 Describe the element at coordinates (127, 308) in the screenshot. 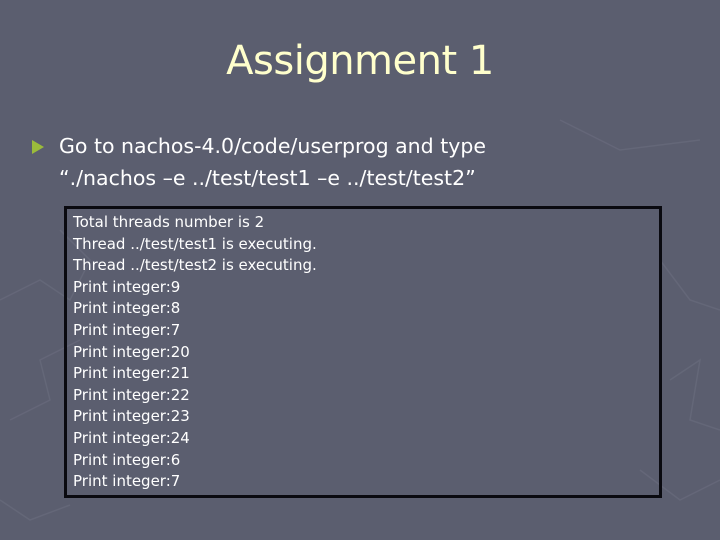

I see `console-line: Print integer:8` at that location.